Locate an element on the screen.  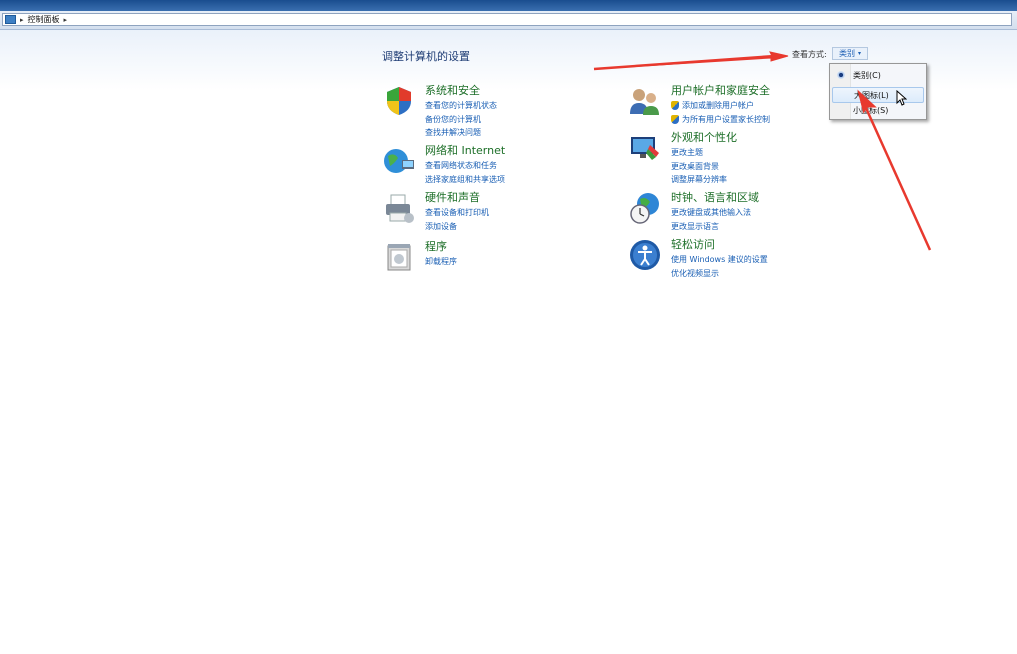
annotation-arrow-to-large-icons is located at coordinates (894, 170).